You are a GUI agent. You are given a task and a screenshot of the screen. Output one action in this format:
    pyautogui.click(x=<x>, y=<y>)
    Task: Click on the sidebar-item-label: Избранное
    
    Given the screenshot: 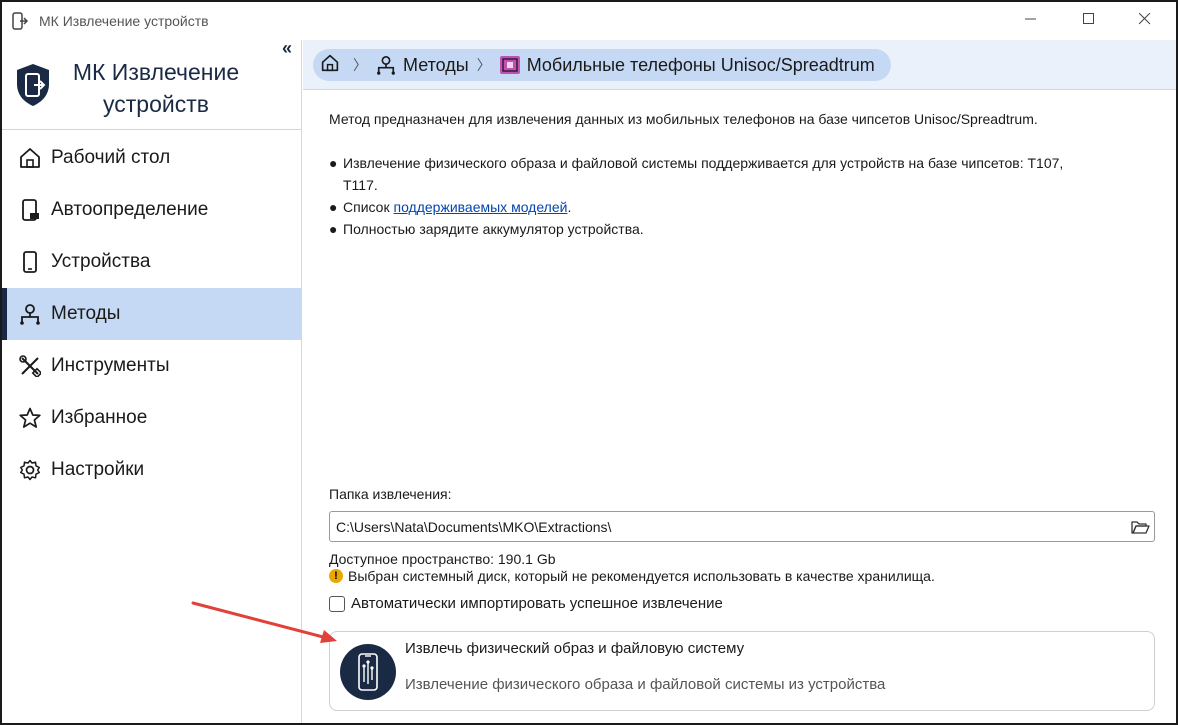 What is the action you would take?
    pyautogui.click(x=99, y=417)
    